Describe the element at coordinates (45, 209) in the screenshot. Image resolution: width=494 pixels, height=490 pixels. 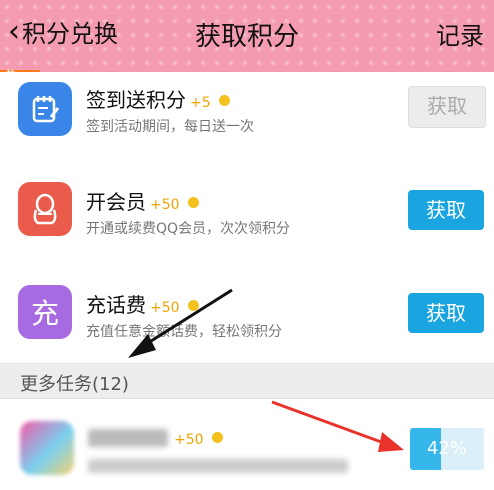
I see `penguin-icon` at that location.